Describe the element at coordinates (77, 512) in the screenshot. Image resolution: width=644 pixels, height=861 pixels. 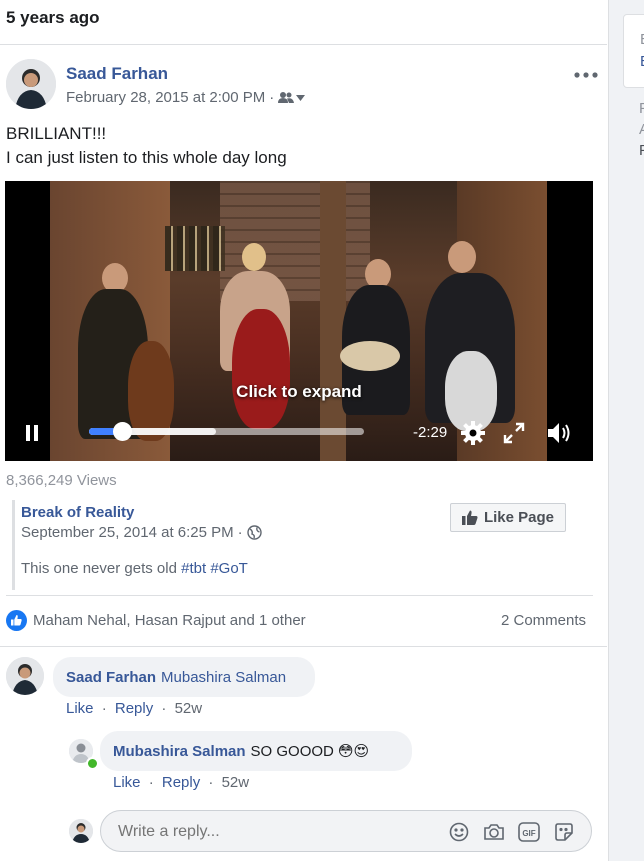
I see `shared-page-name: Break of Reality` at that location.